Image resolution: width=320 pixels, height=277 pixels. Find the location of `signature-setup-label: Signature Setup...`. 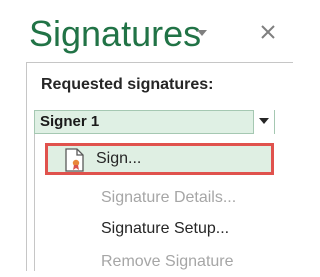

signature-setup-label: Signature Setup... is located at coordinates (165, 228).